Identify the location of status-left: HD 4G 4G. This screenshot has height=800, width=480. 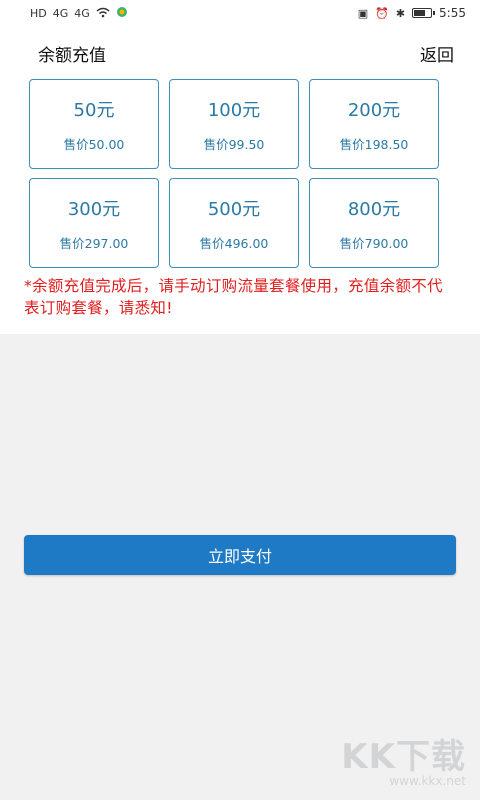
(79, 13).